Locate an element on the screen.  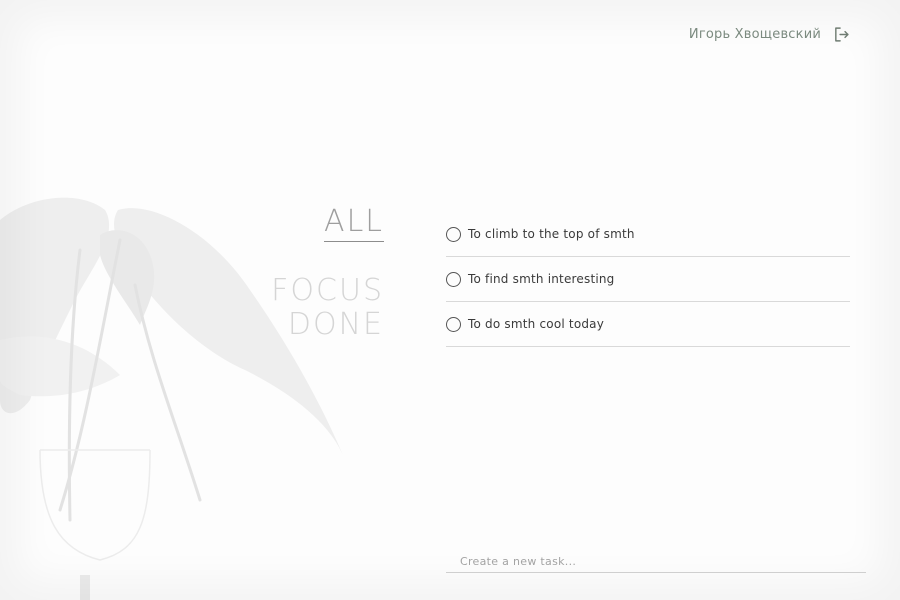
task-item: To find smth interesting is located at coordinates (648, 279).